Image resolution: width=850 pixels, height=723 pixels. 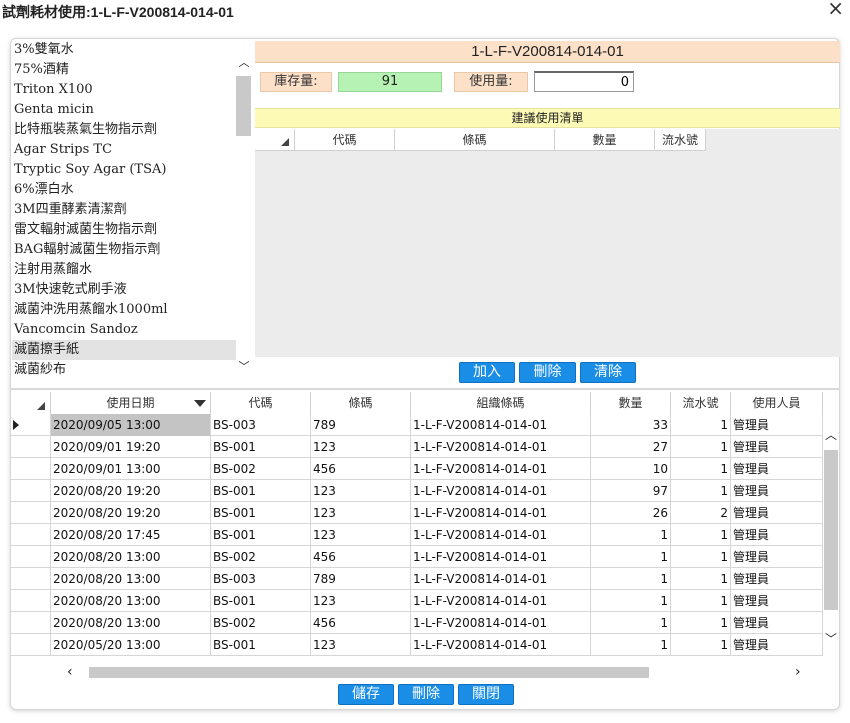 I want to click on list-item: Triton X100, so click(x=124, y=90).